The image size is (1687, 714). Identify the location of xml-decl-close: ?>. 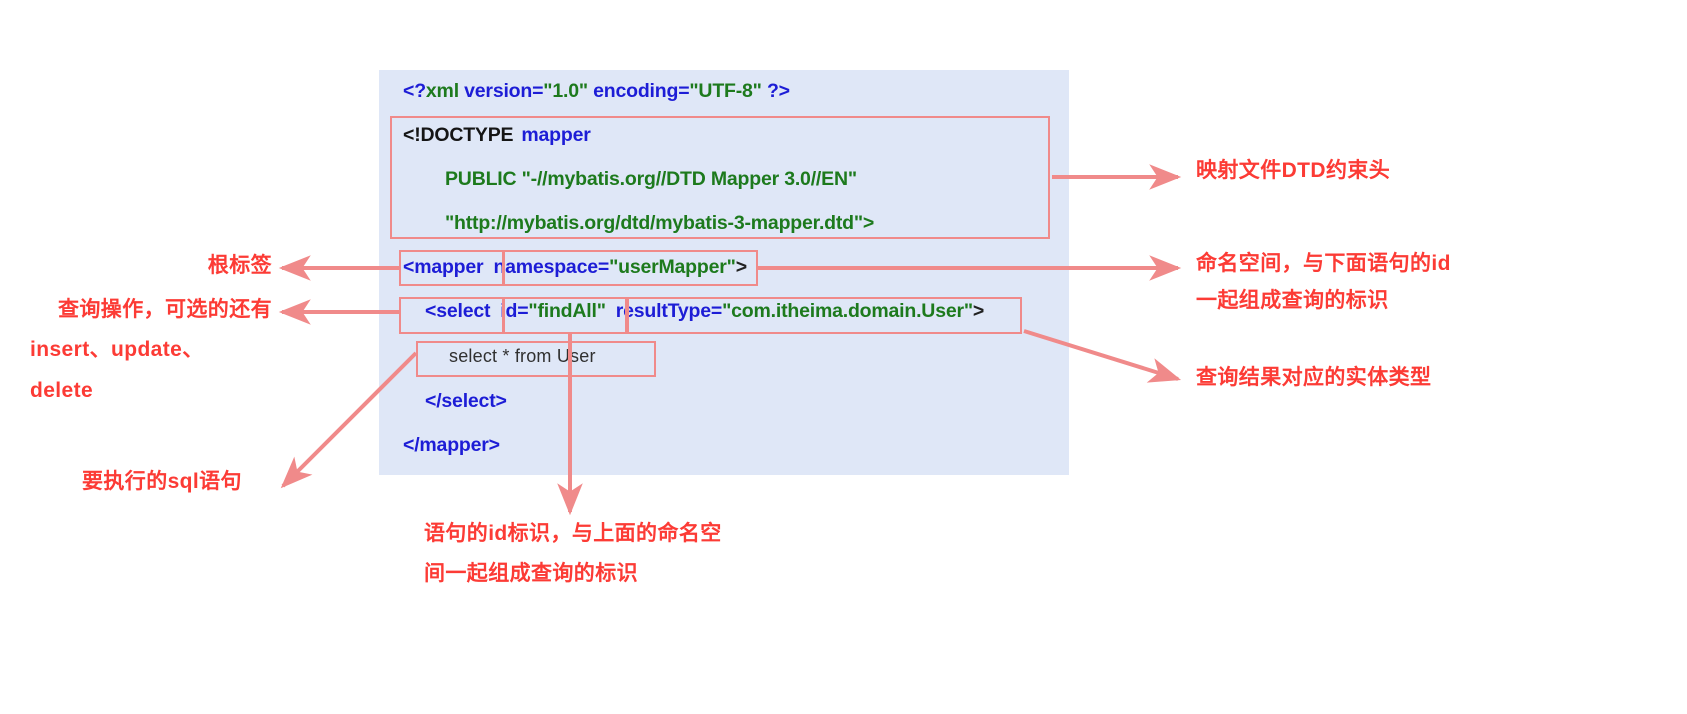
(775, 91).